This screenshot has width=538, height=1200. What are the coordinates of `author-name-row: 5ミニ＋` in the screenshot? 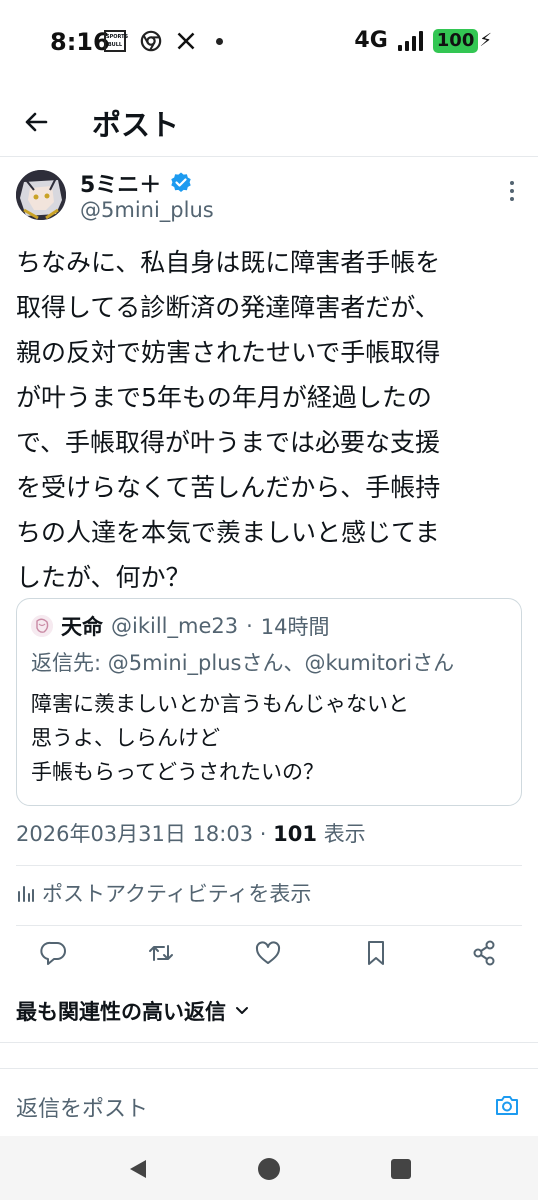 It's located at (136, 183).